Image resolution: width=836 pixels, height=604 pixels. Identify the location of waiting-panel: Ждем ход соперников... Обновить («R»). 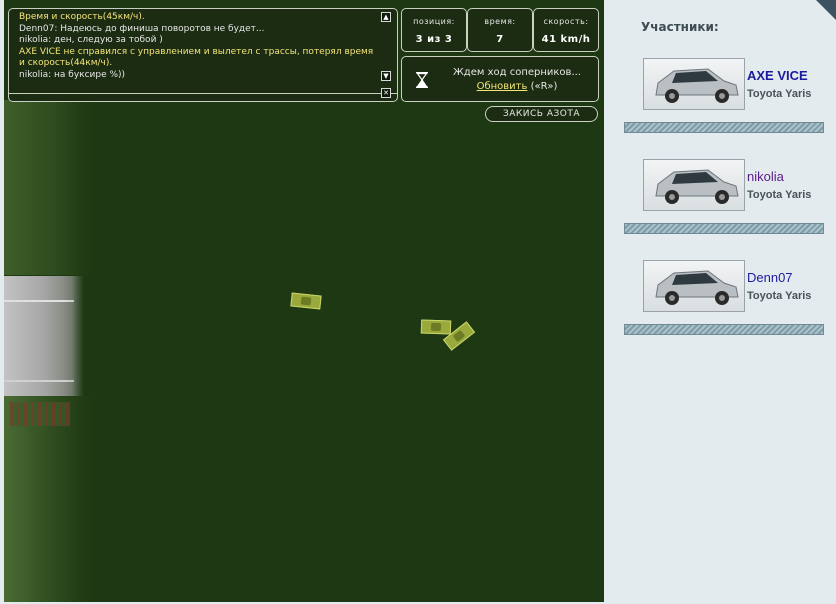
(500, 79).